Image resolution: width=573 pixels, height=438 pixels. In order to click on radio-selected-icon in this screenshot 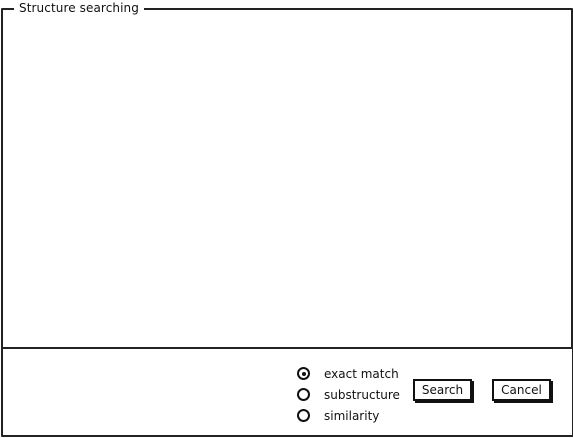, I will do `click(303, 373)`.